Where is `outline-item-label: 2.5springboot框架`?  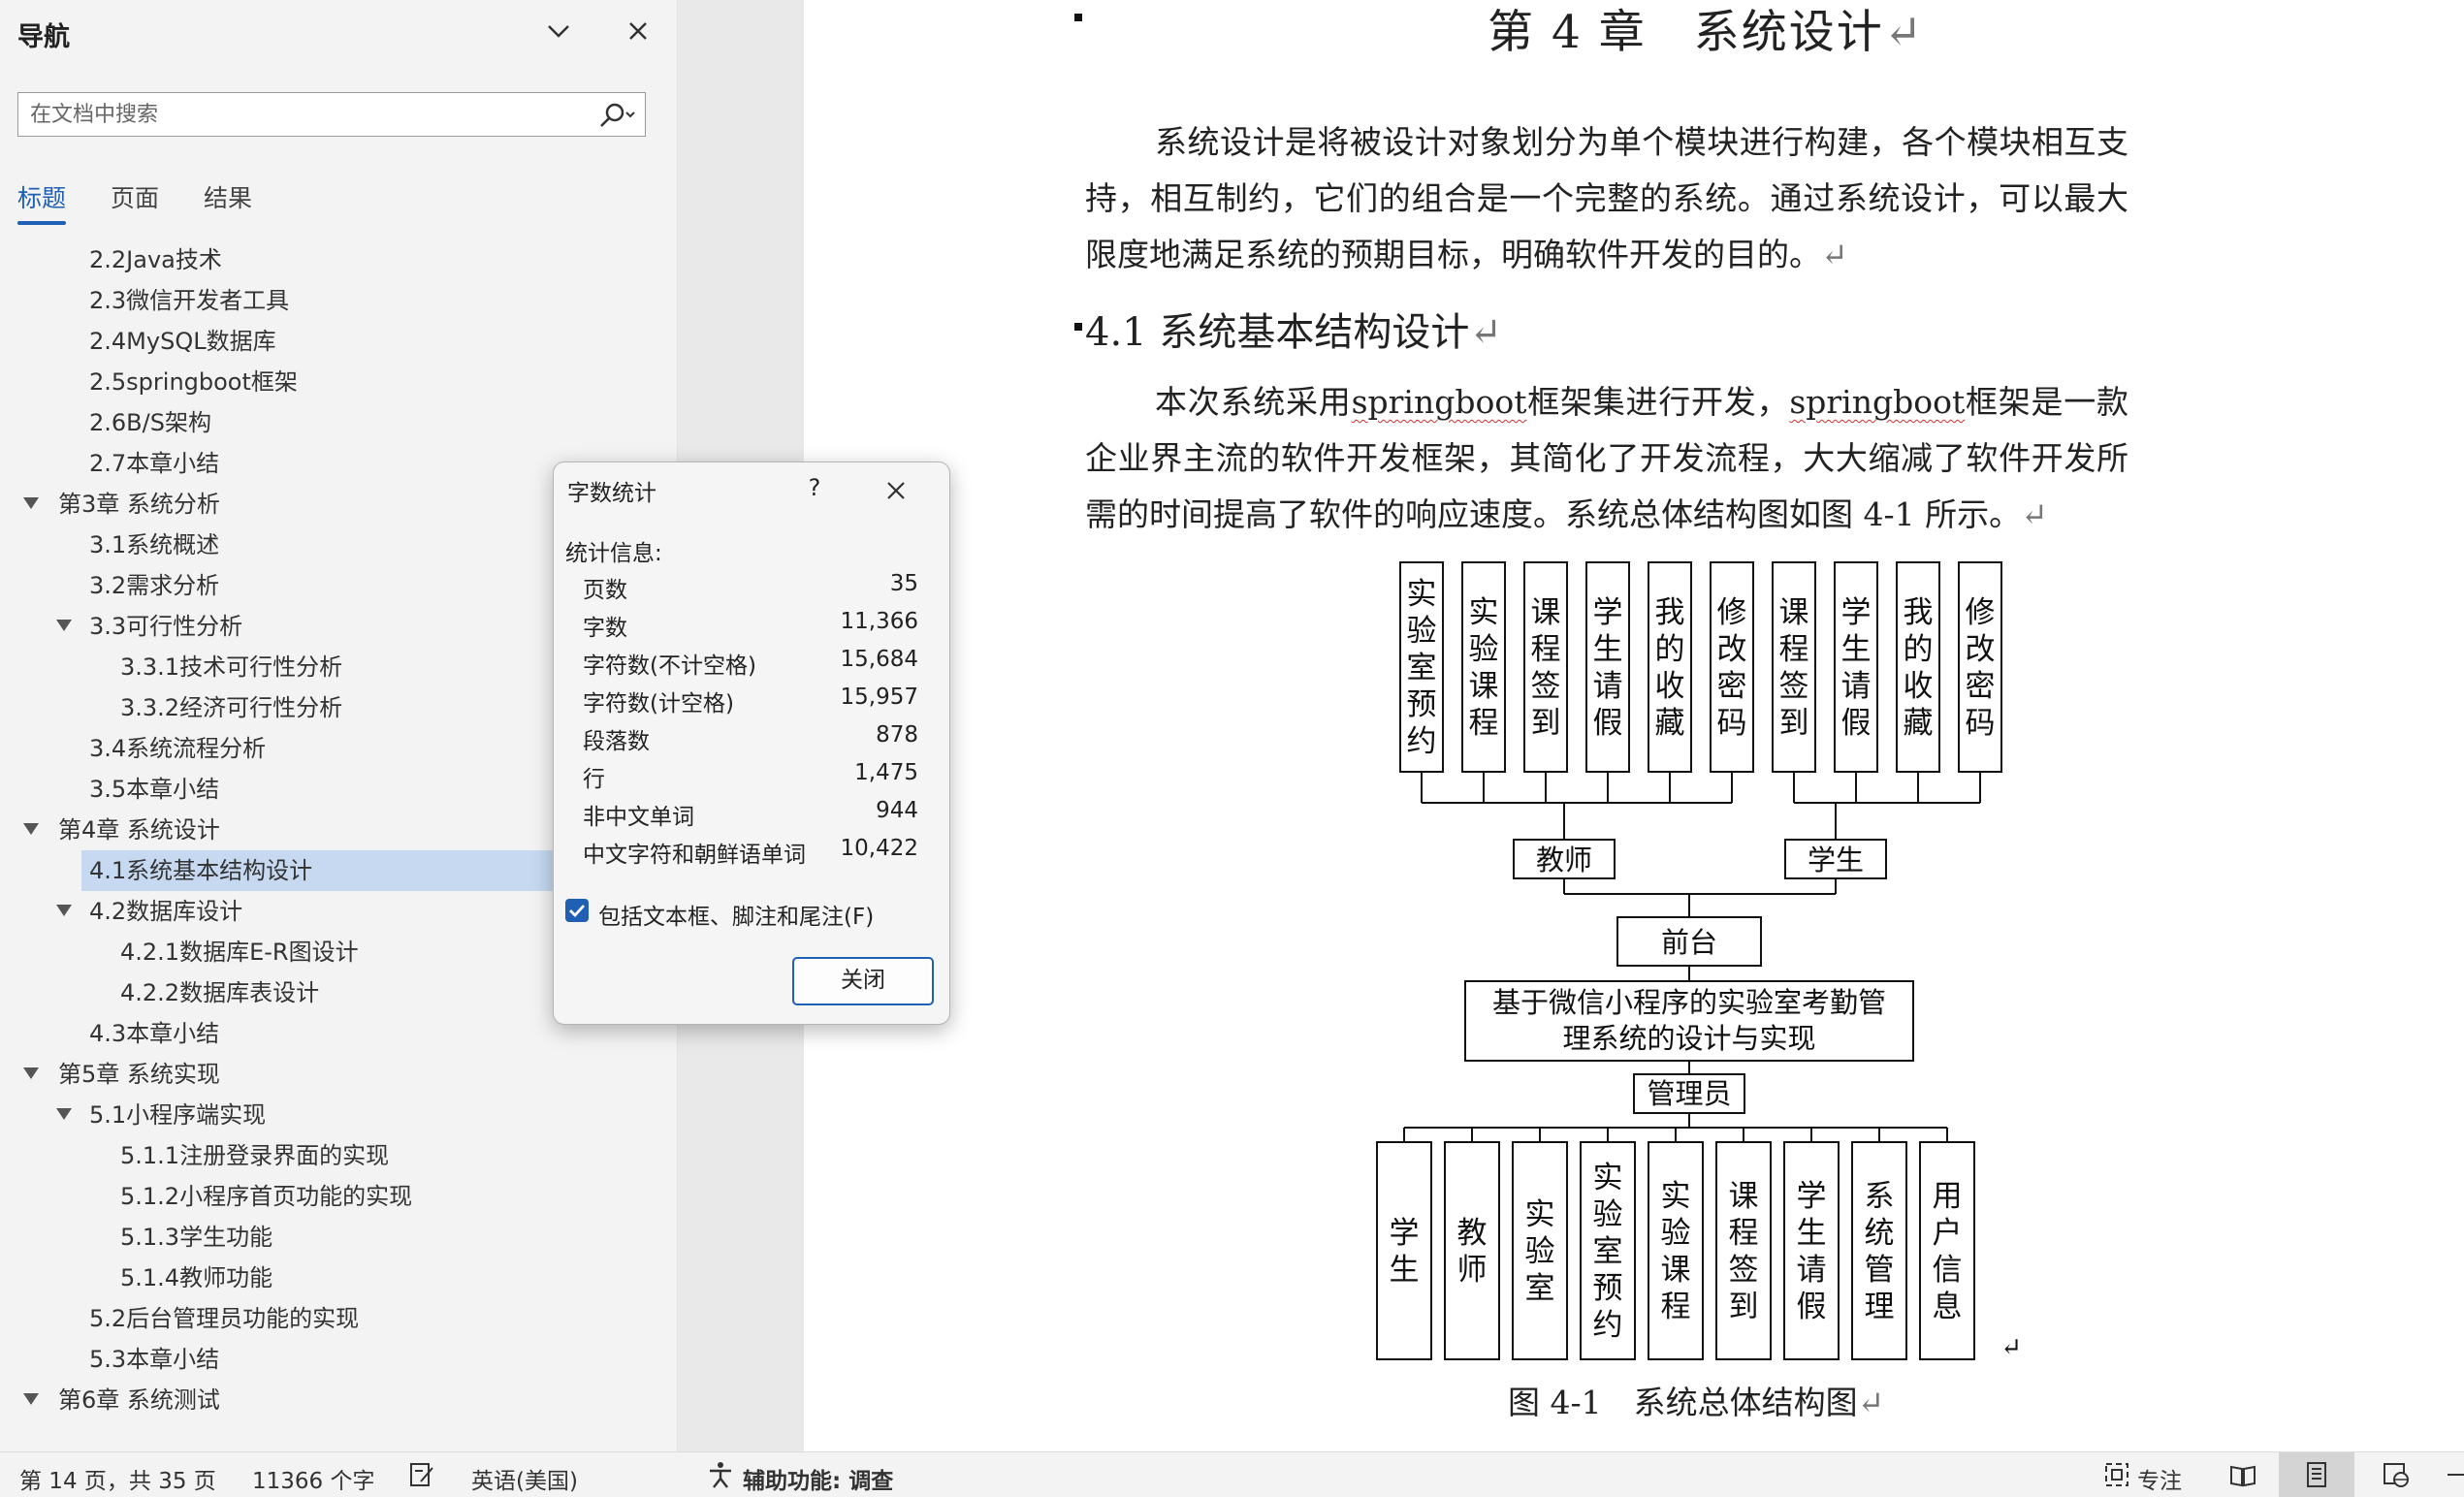 outline-item-label: 2.5springboot框架 is located at coordinates (193, 382).